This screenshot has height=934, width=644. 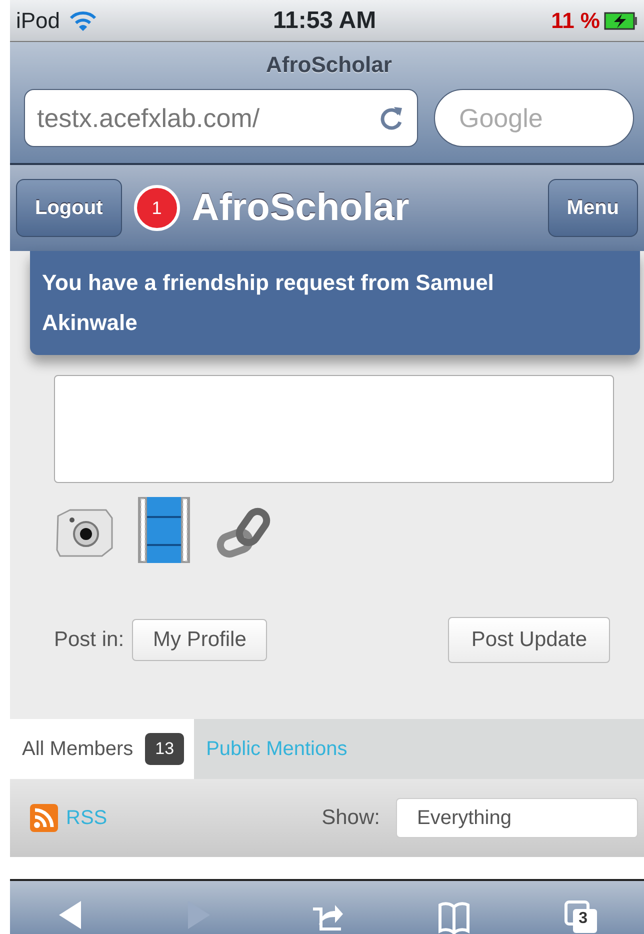 I want to click on pages-icon, so click(x=580, y=916).